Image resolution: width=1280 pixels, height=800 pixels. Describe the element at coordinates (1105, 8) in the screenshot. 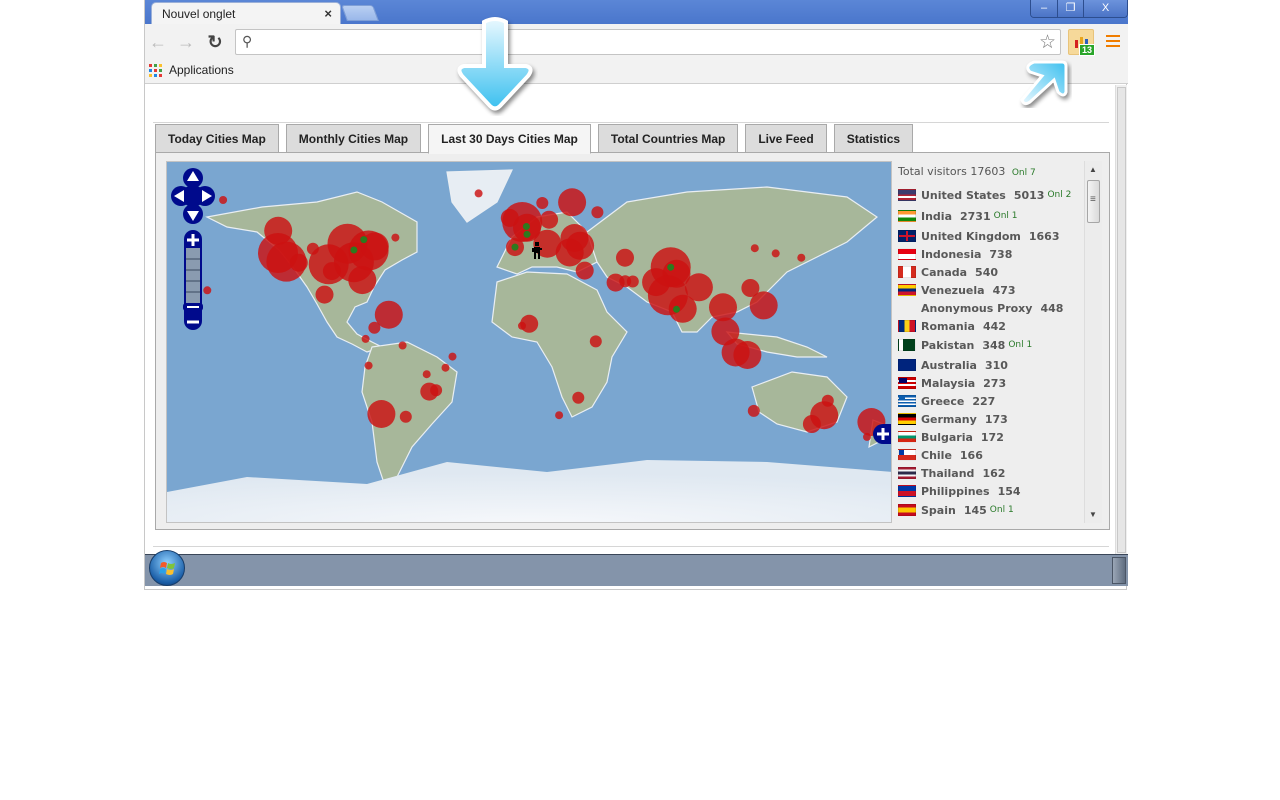

I see `close-window-button: X` at that location.